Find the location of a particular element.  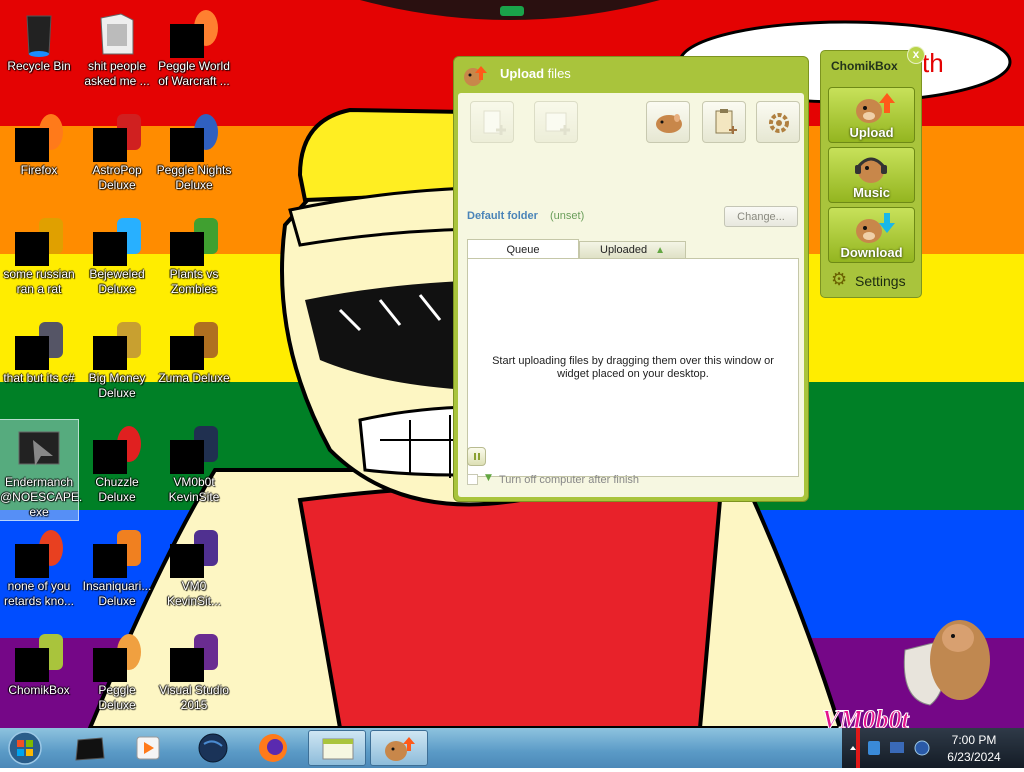

widget-settings-link: Settings is located at coordinates (880, 281).